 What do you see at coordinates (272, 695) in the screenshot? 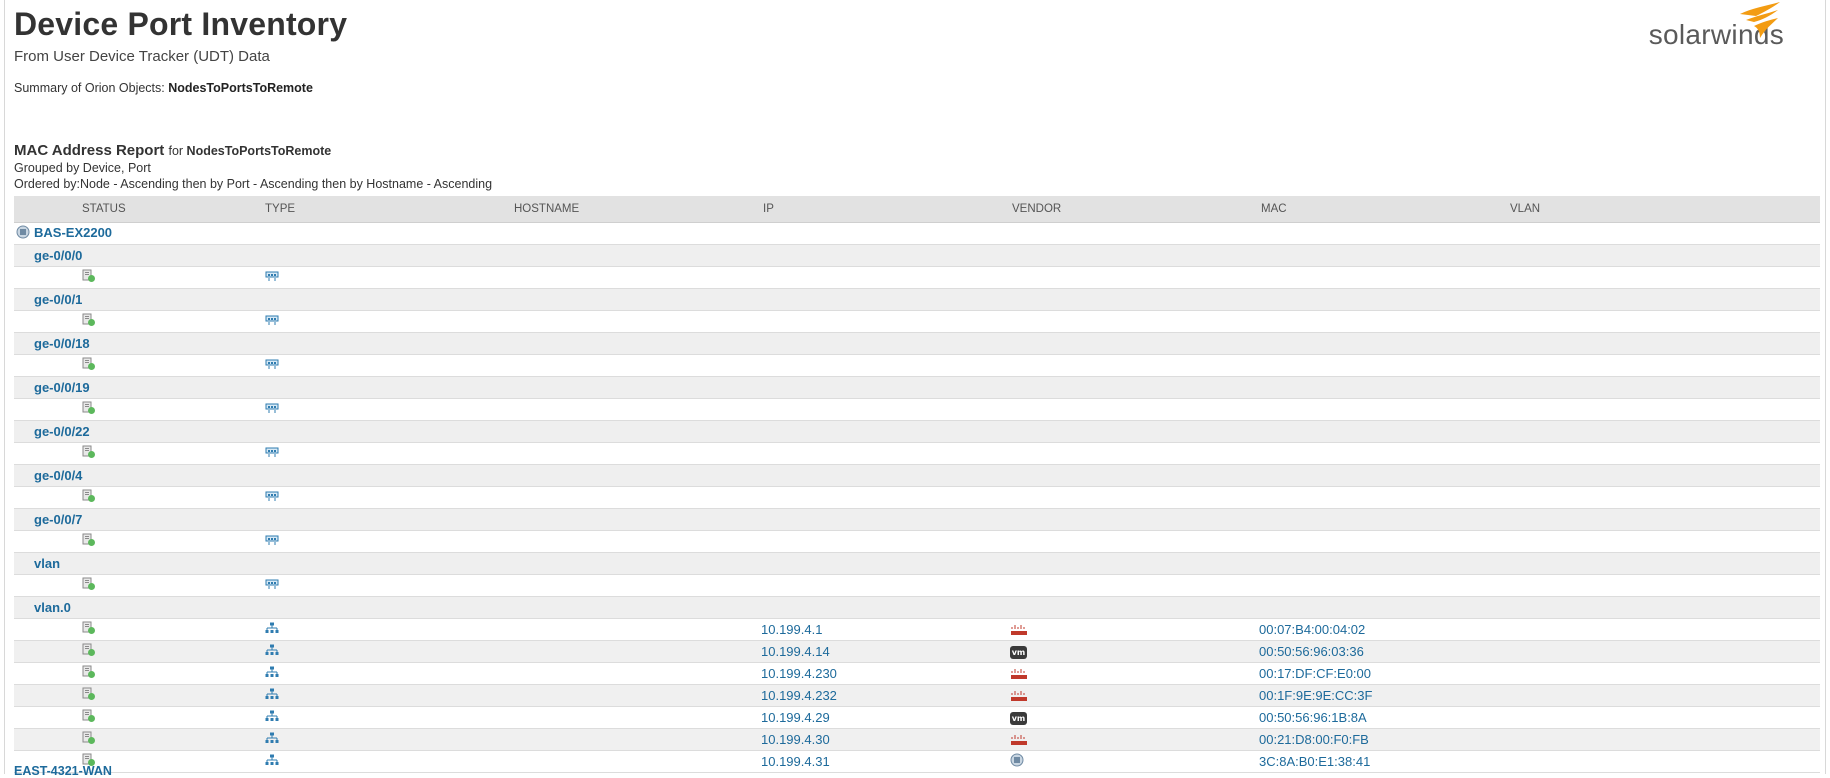
I see `endpoint-type-icon` at bounding box center [272, 695].